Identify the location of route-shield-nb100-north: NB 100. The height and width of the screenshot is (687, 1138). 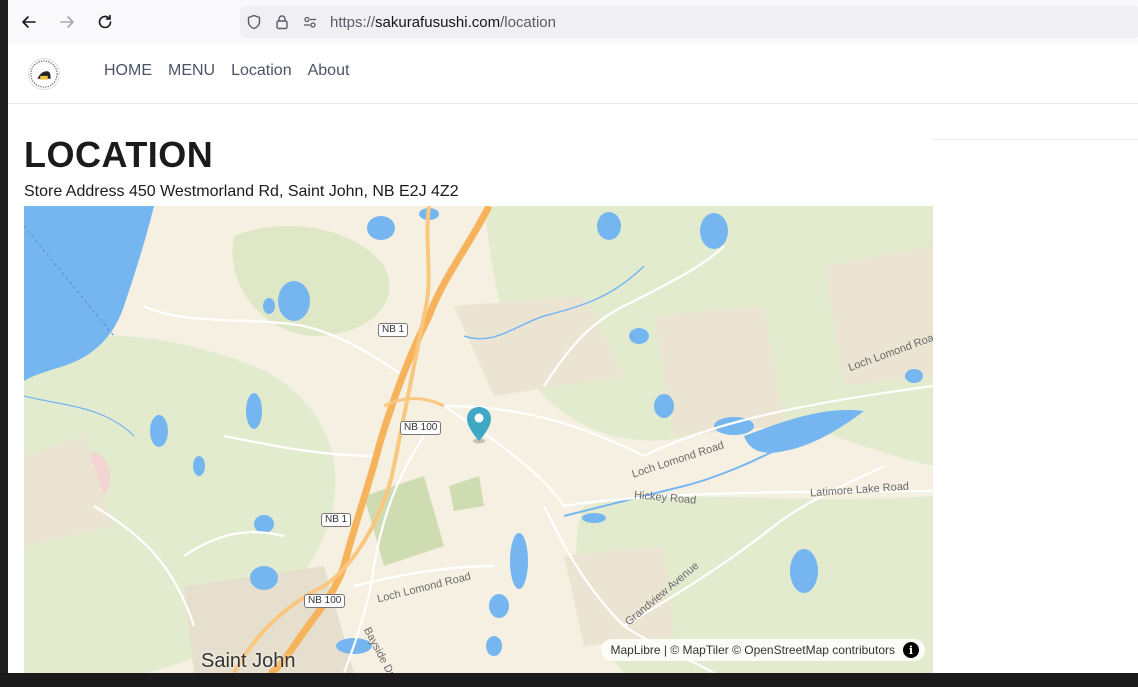
(421, 428).